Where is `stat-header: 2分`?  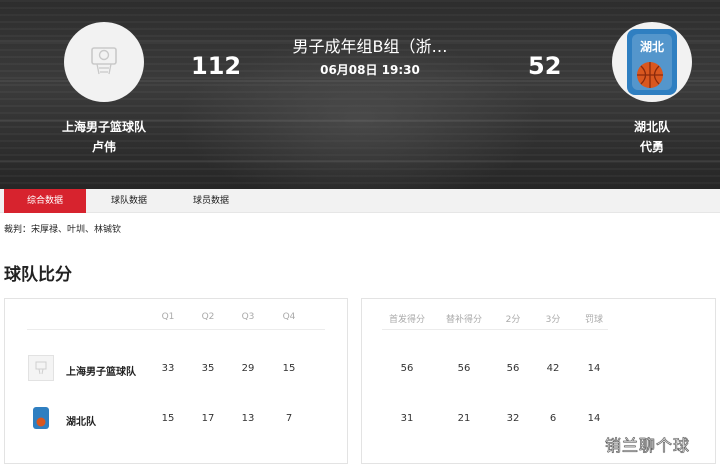 stat-header: 2分 is located at coordinates (513, 320).